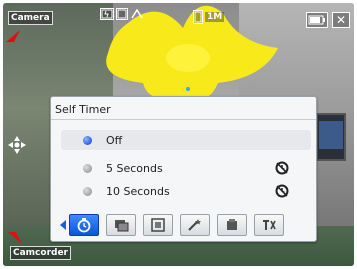 This screenshot has height=269, width=357. I want to click on radio-selected-icon, so click(87, 140).